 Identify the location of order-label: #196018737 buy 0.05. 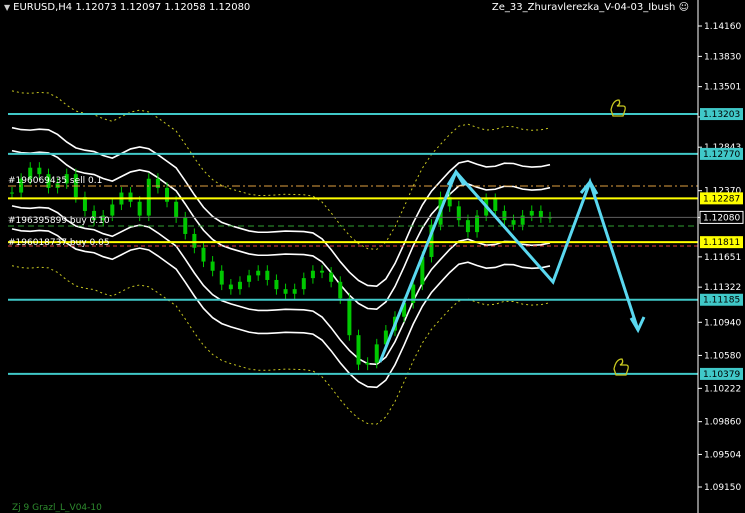
(59, 243).